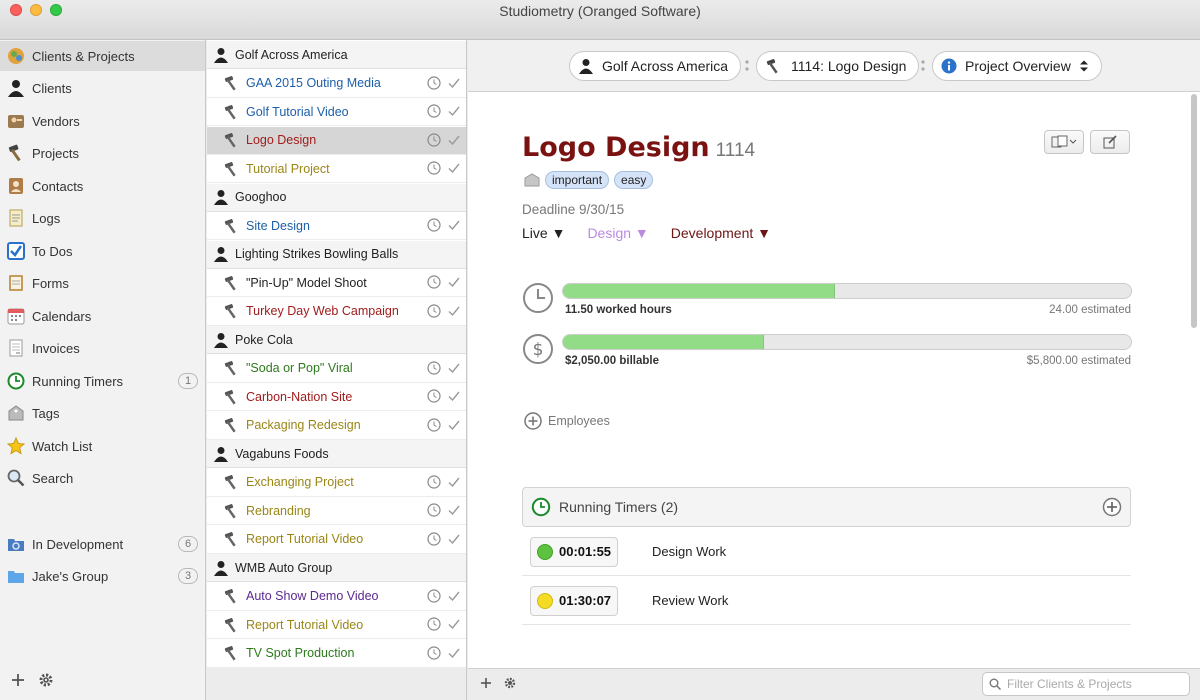 The height and width of the screenshot is (700, 1200). Describe the element at coordinates (102, 381) in the screenshot. I see `sidebar-item-running-timers: Running Timers 1` at that location.